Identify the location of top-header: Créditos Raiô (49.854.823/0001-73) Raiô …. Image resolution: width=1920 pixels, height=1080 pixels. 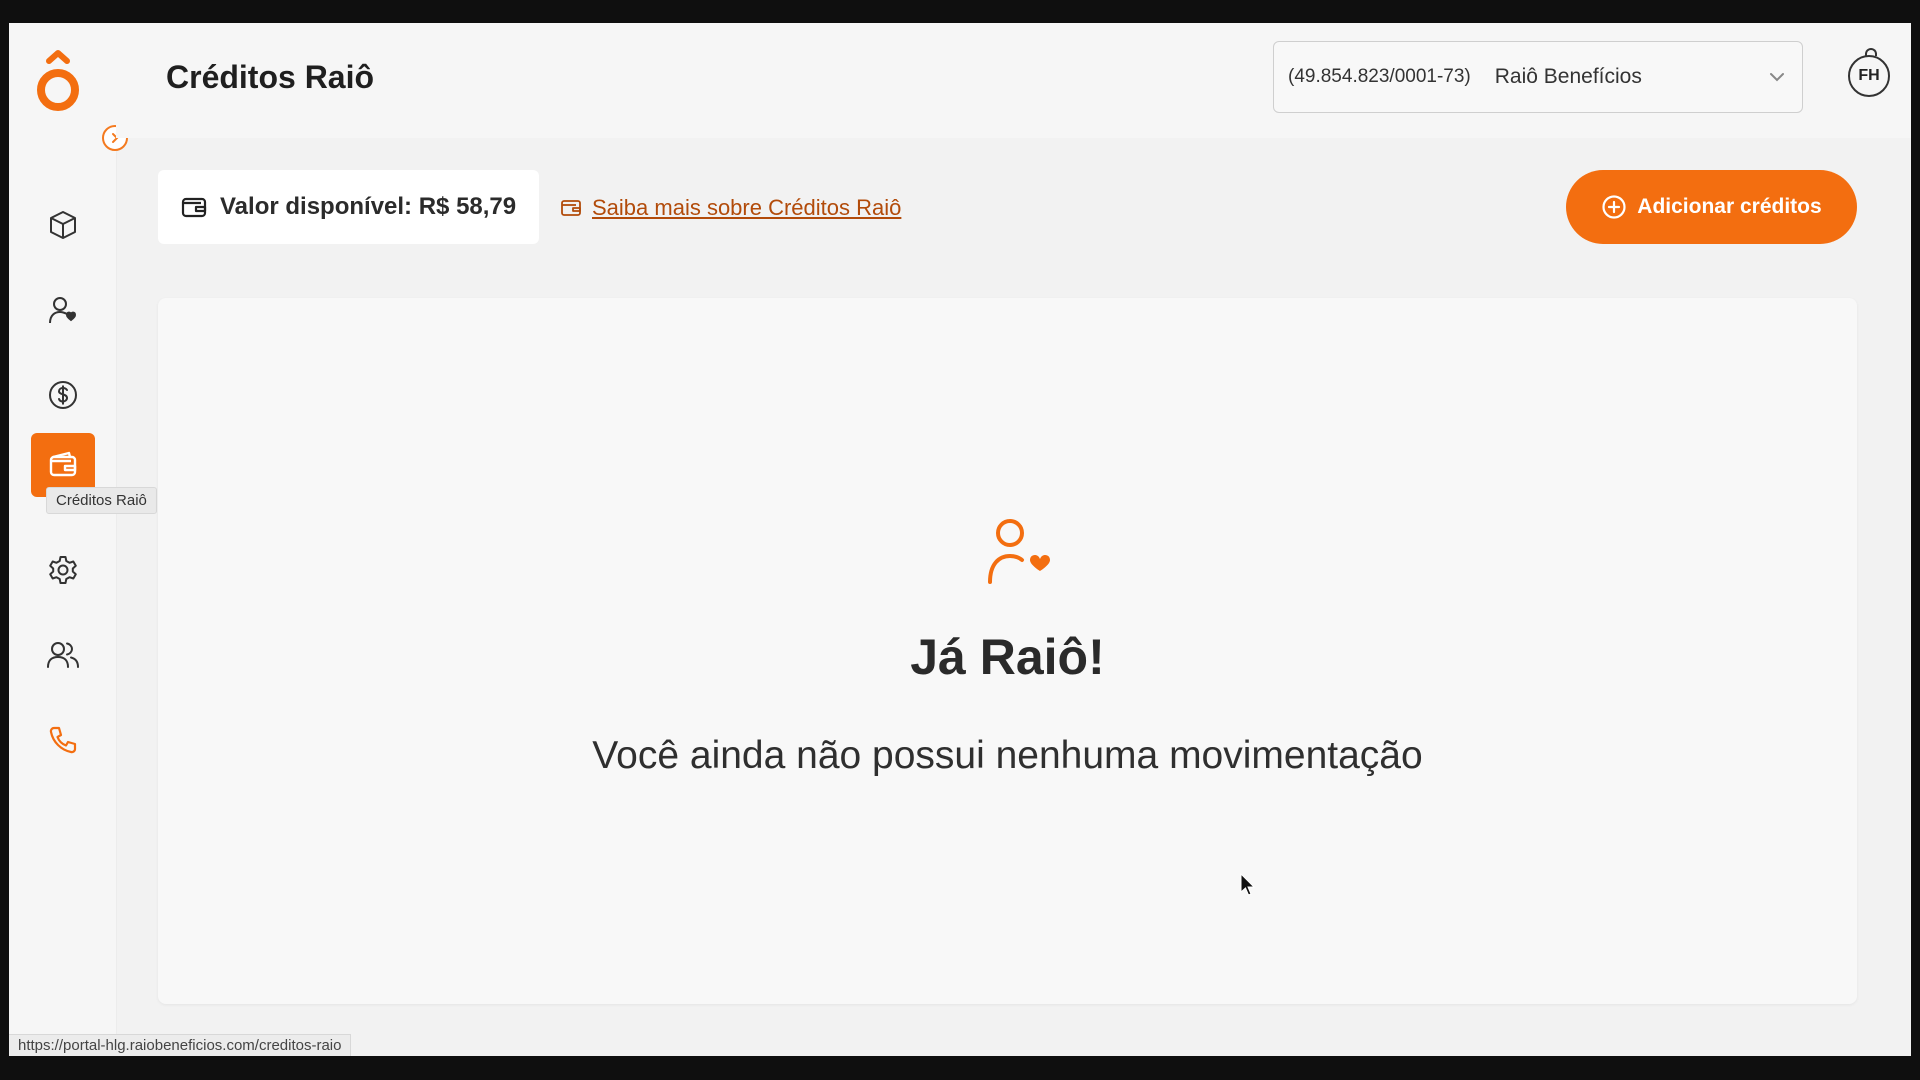
(1013, 80).